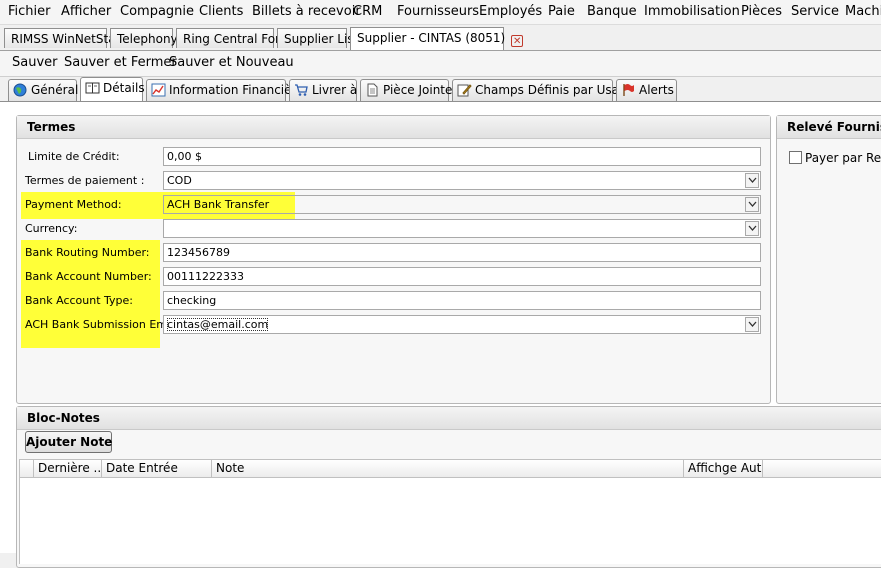 The image size is (881, 568). What do you see at coordinates (321, 39) in the screenshot?
I see `doc-tab-label: Supplier List` at bounding box center [321, 39].